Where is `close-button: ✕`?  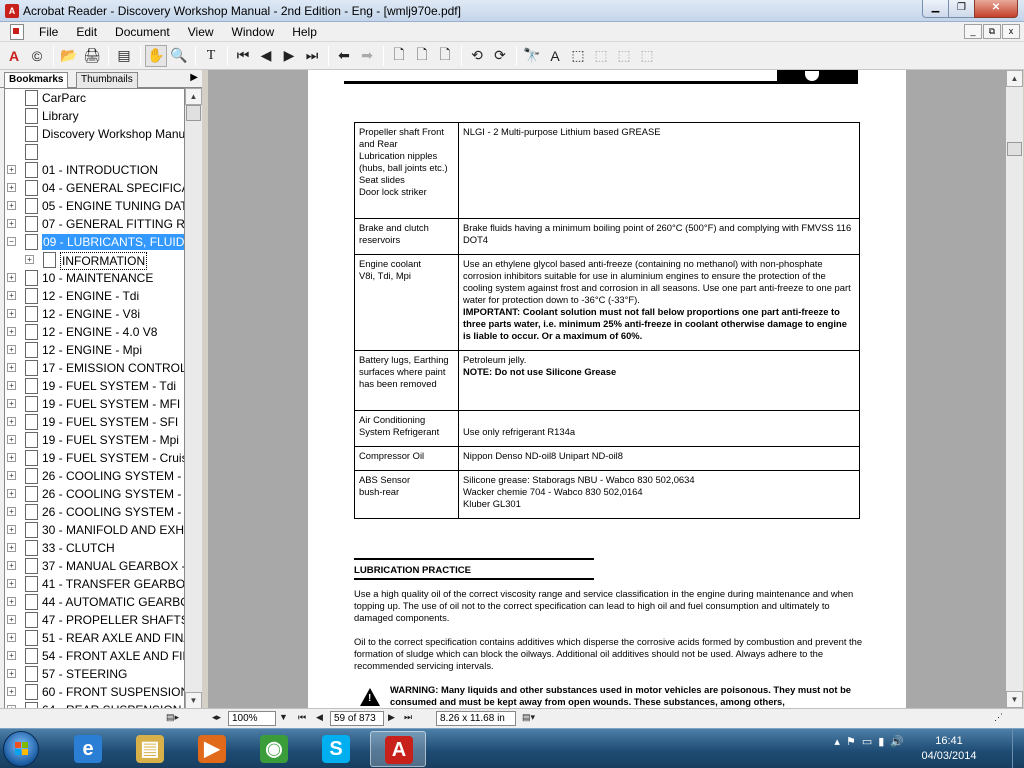 close-button: ✕ is located at coordinates (996, 9).